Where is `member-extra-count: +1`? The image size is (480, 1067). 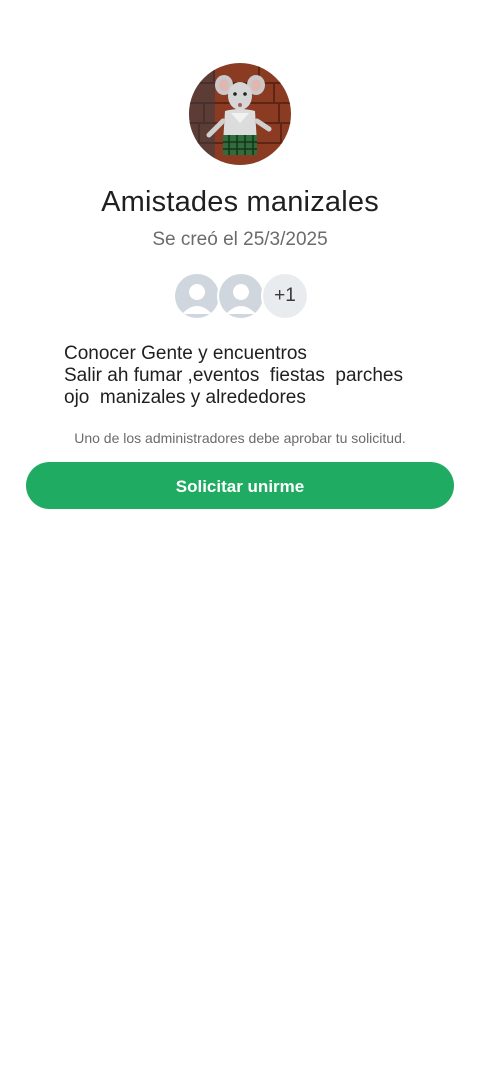 member-extra-count: +1 is located at coordinates (285, 296).